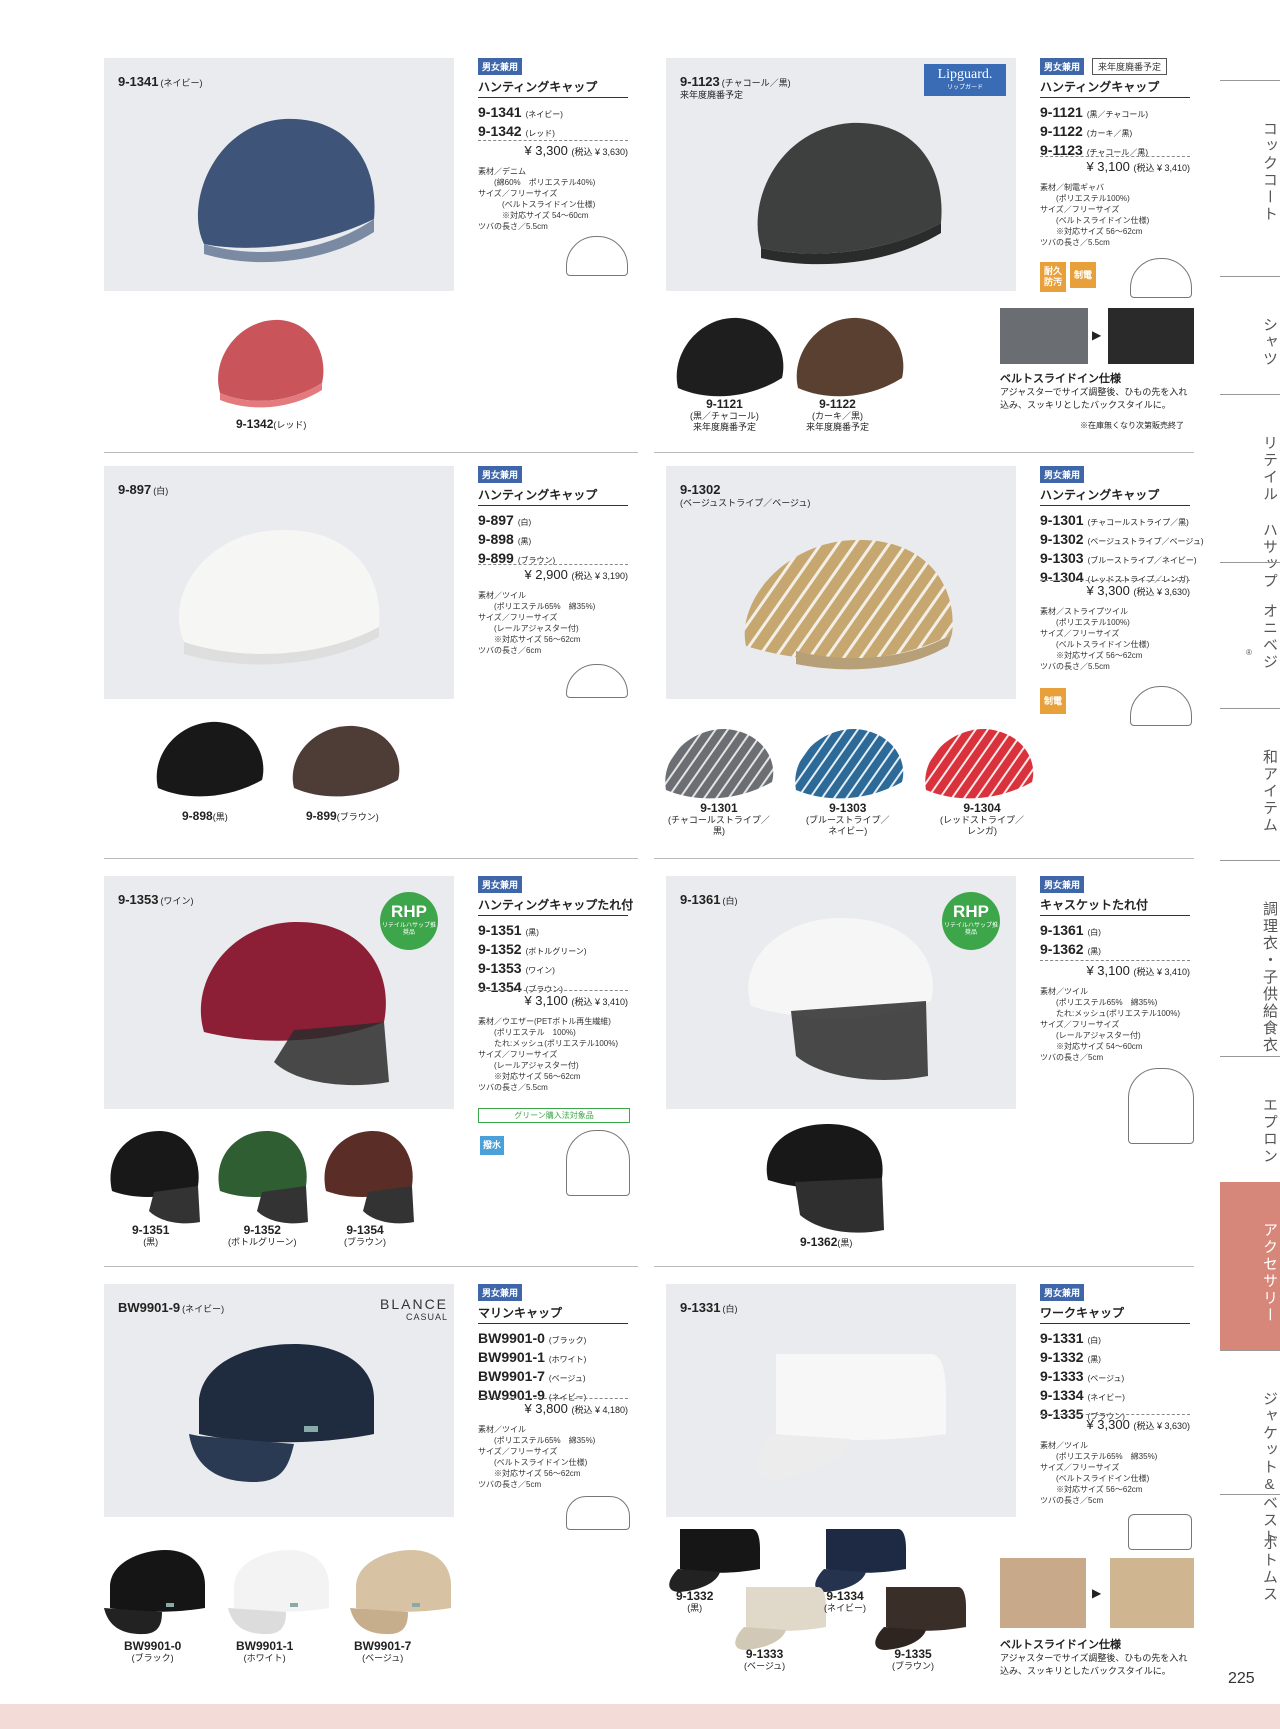 This screenshot has width=1280, height=1729. What do you see at coordinates (517, 539) in the screenshot?
I see `code-list: 9-897 (白) 9-898 (黒) 9-899 (ブラウン)` at bounding box center [517, 539].